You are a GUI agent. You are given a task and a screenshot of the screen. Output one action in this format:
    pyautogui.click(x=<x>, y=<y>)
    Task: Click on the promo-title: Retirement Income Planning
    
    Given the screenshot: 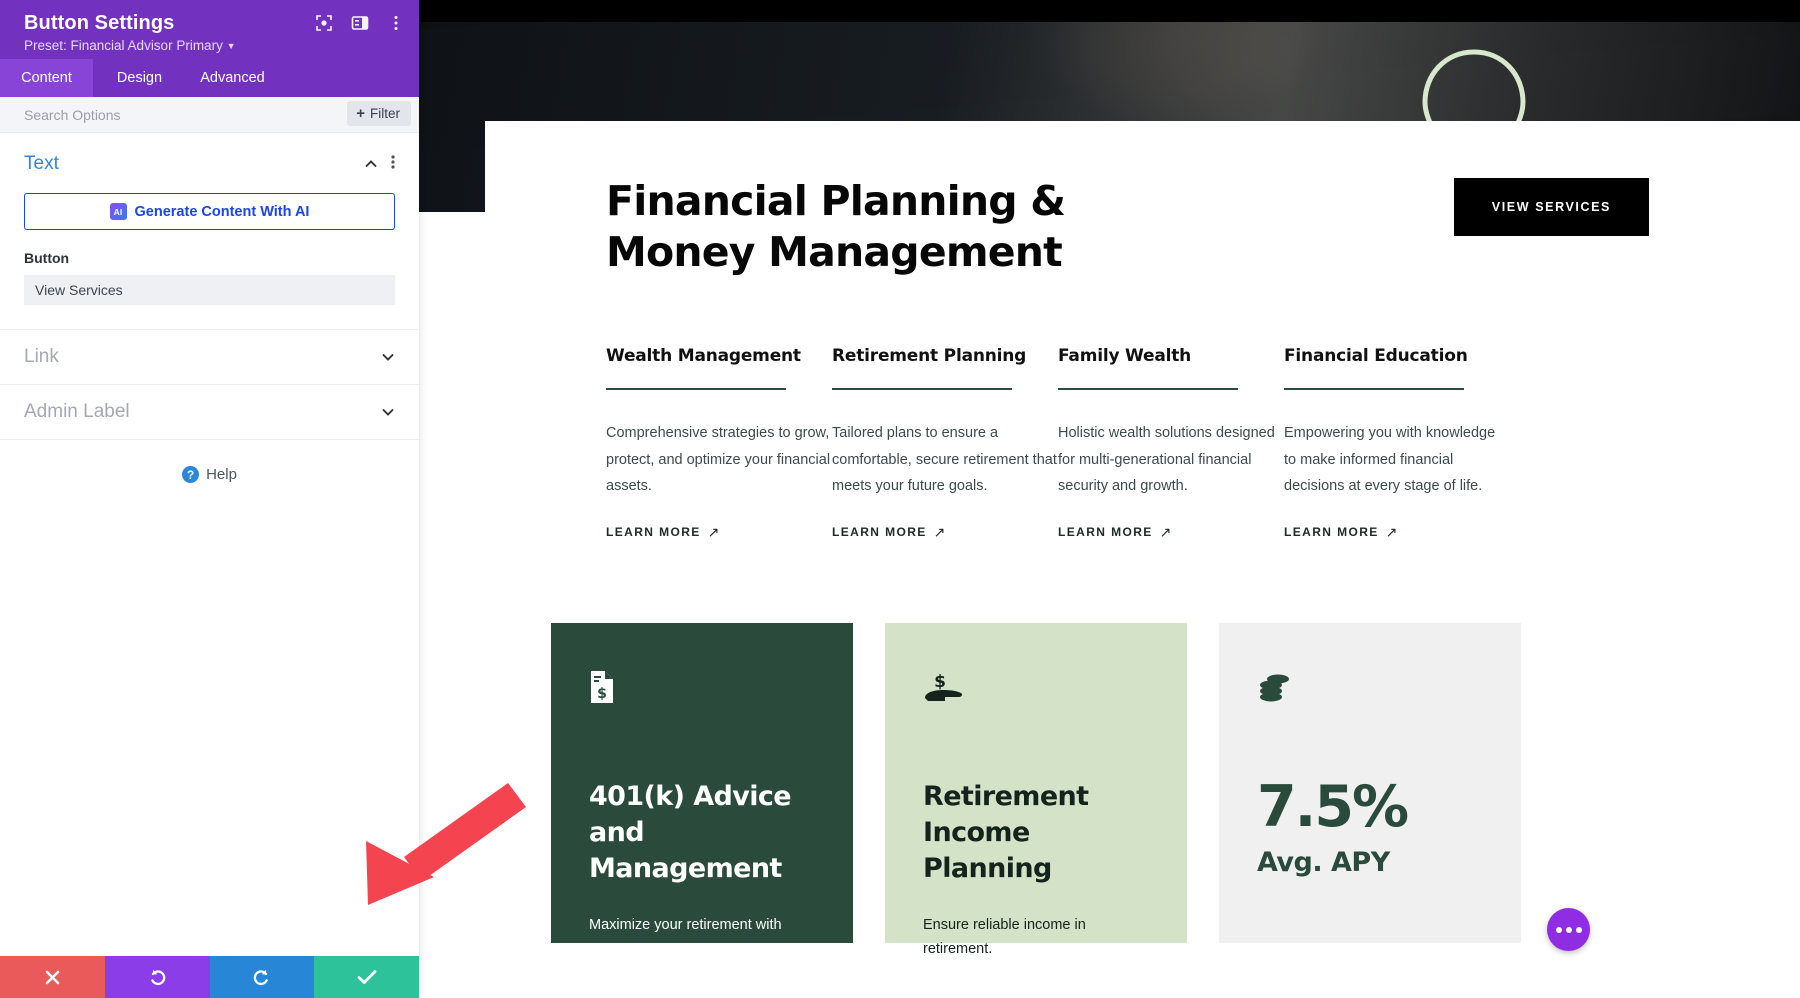 What is the action you would take?
    pyautogui.click(x=1006, y=832)
    